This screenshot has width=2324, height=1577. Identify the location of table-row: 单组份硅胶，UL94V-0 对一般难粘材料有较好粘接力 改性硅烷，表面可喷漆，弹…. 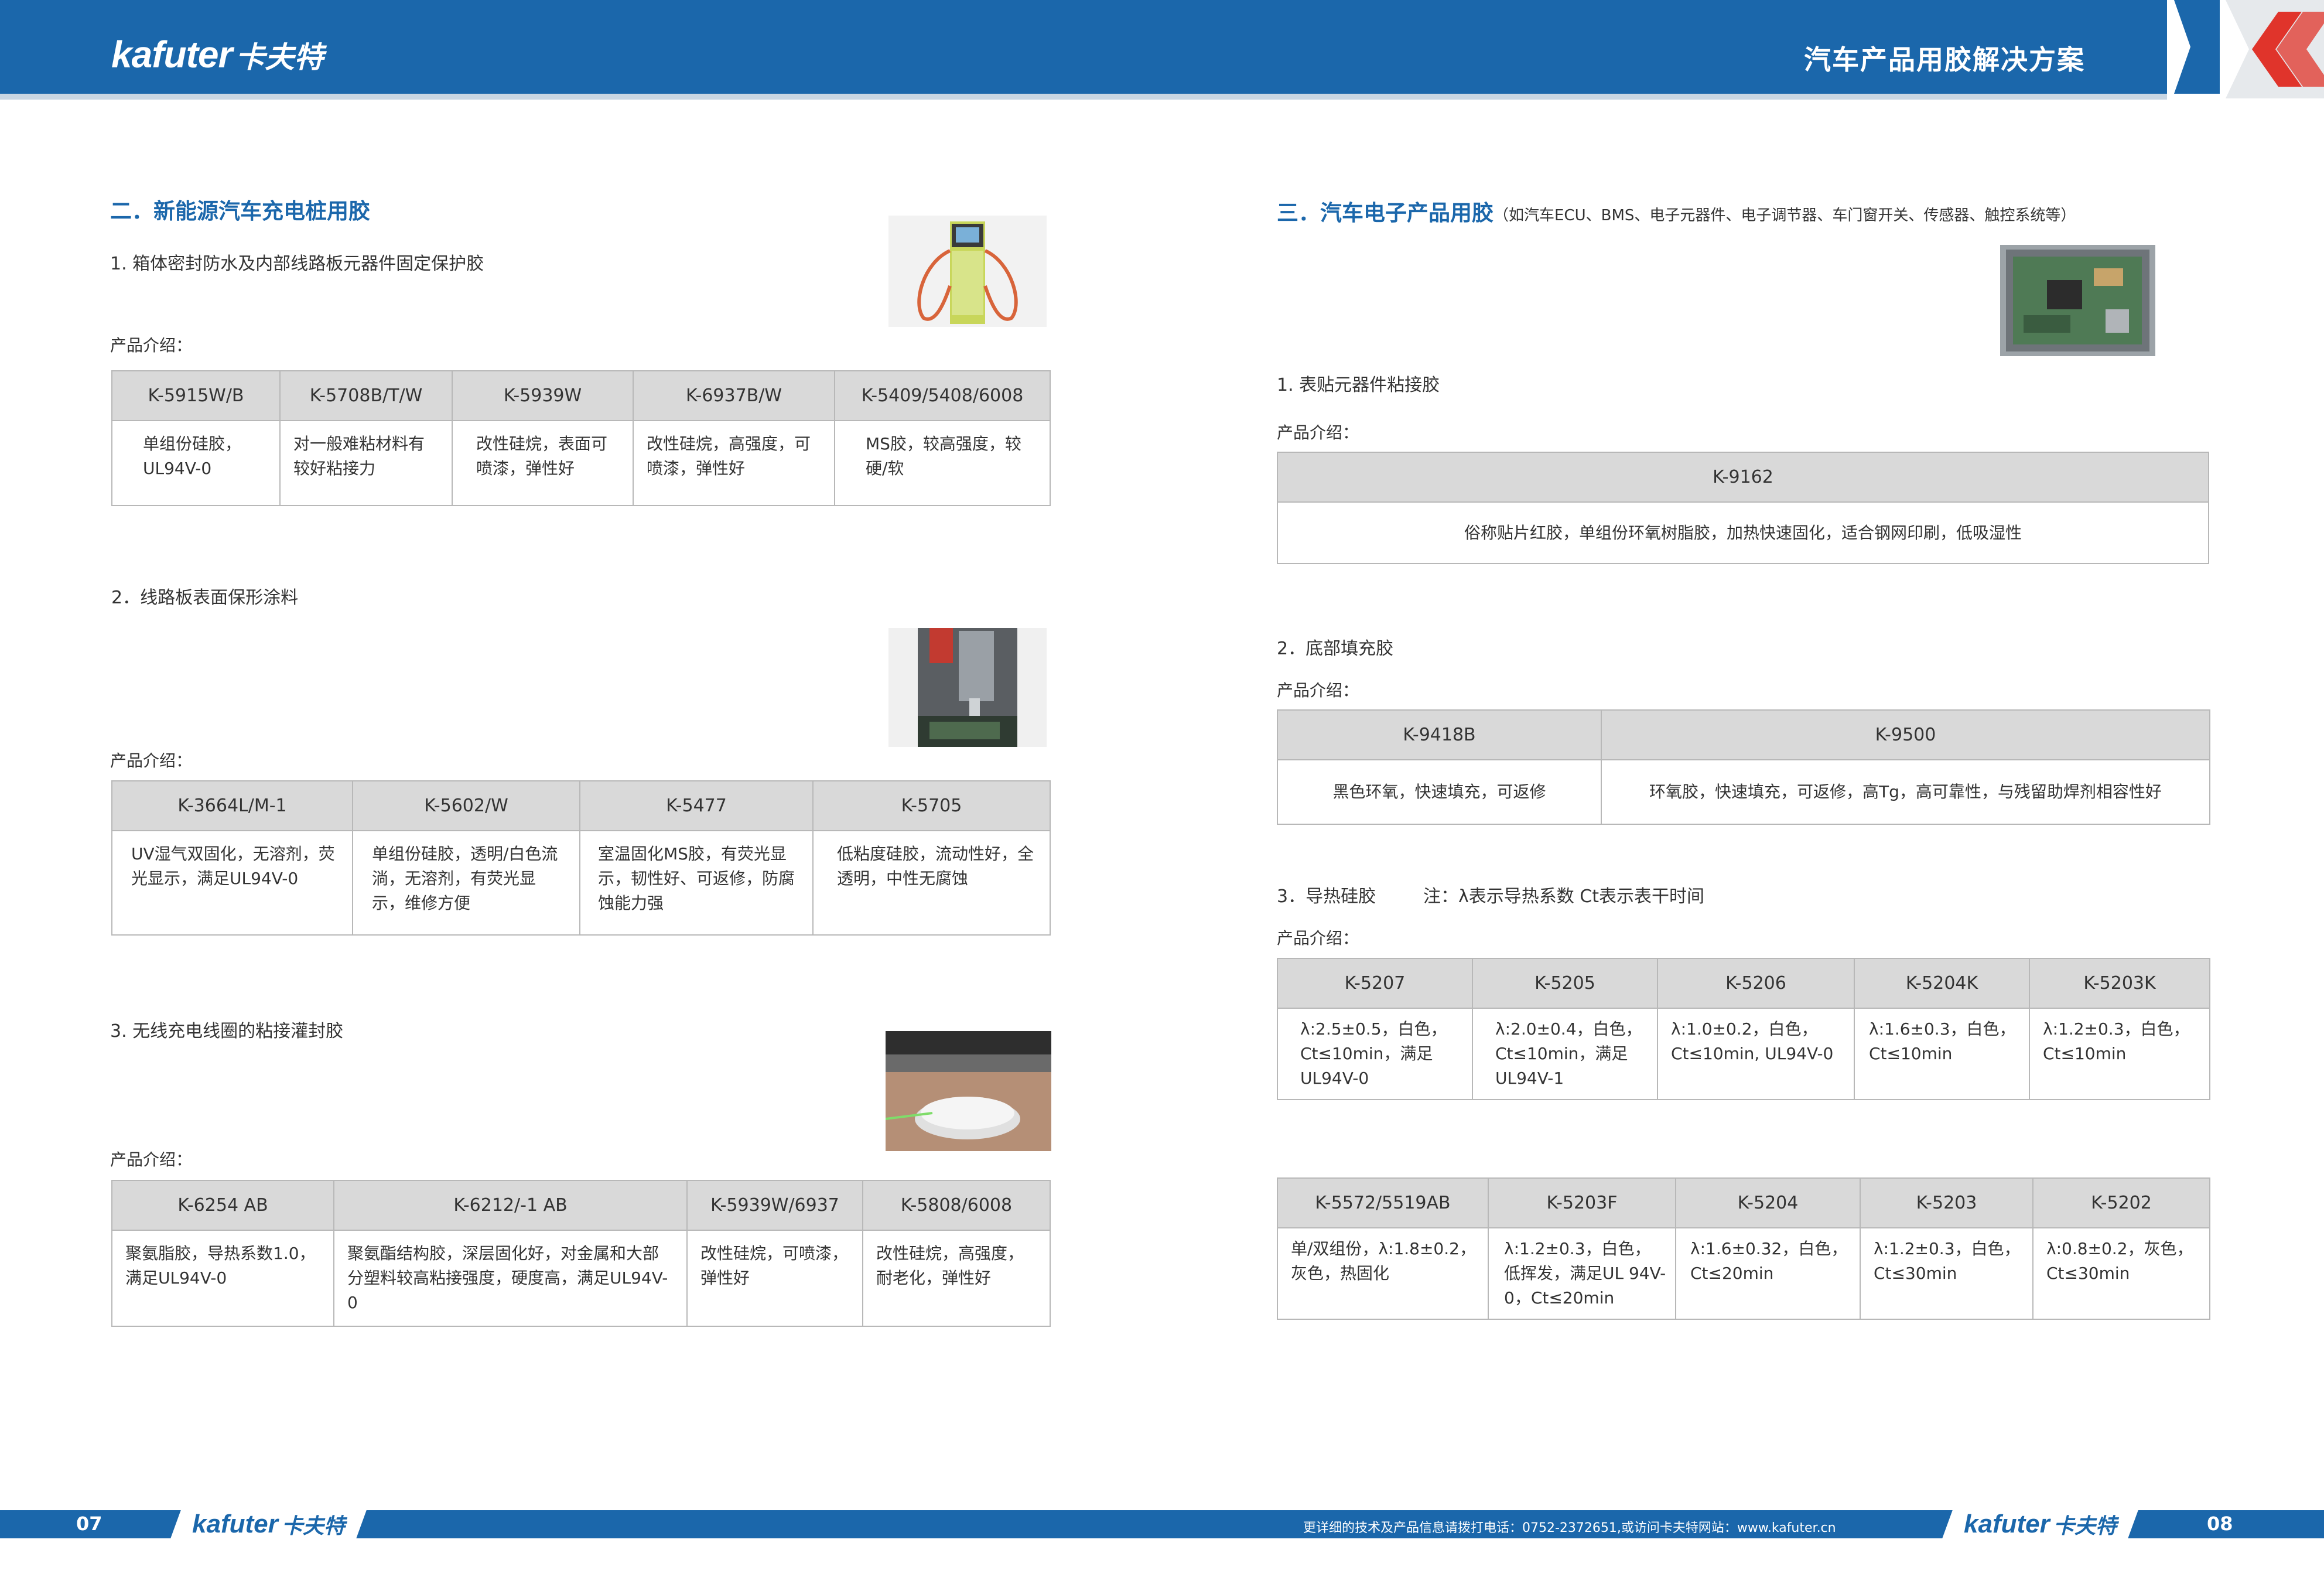
(581, 463).